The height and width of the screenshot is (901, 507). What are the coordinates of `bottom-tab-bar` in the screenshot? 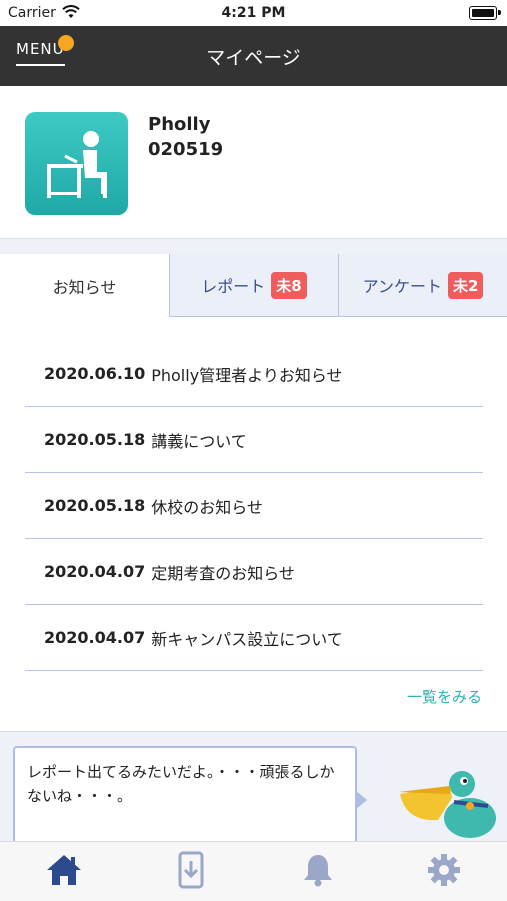 It's located at (253, 871).